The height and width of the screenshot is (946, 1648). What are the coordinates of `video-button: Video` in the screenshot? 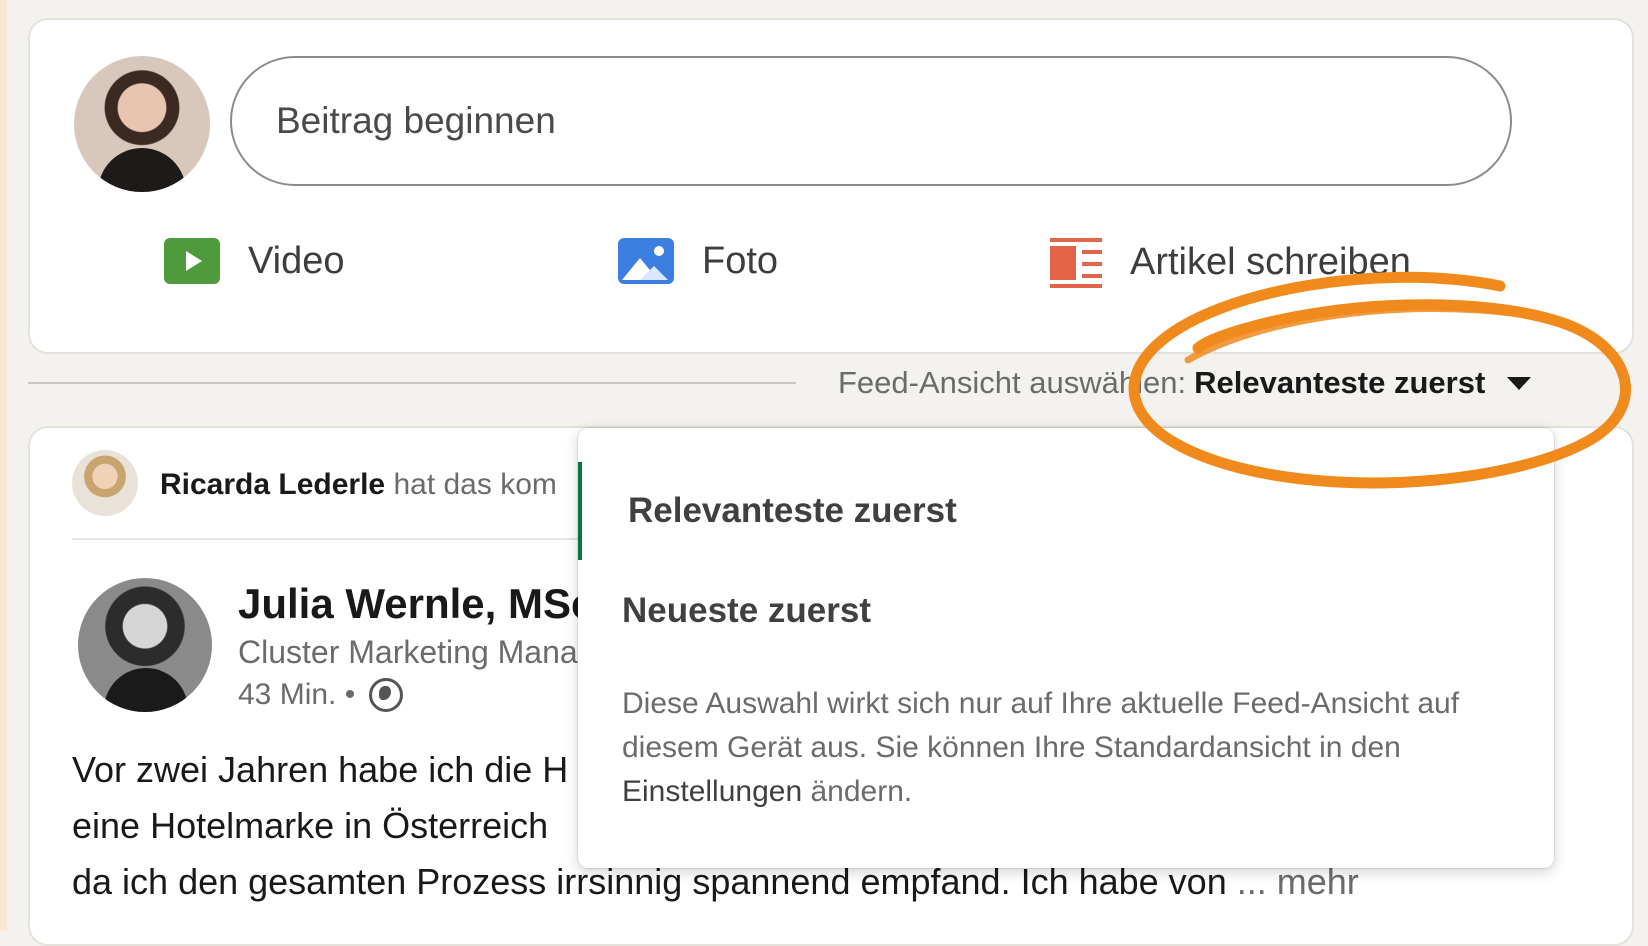 It's located at (254, 261).